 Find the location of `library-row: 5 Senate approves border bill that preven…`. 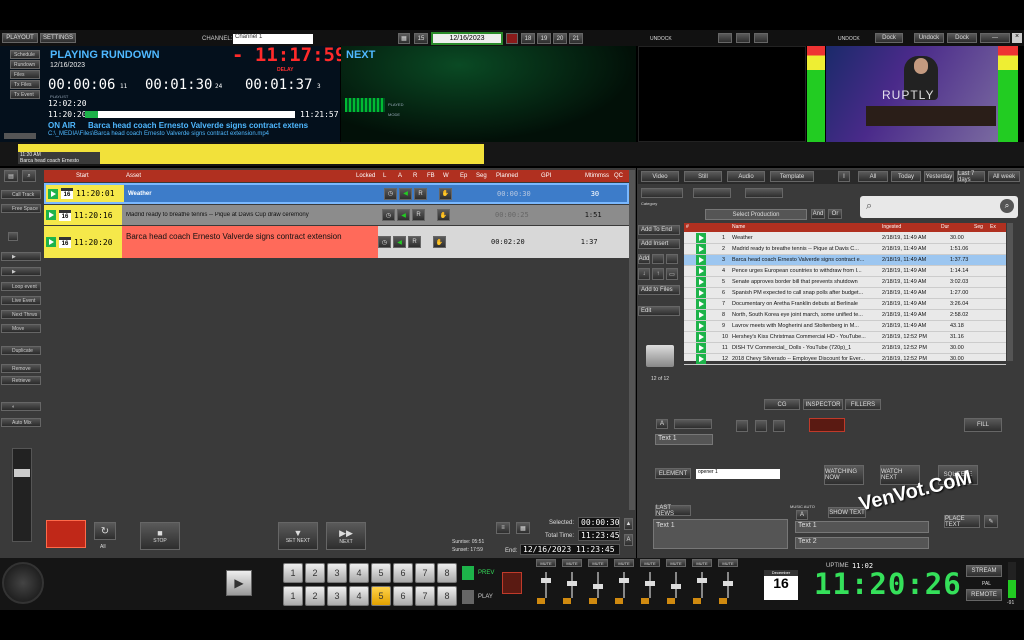

library-row: 5 Senate approves border bill that preven… is located at coordinates (845, 282).